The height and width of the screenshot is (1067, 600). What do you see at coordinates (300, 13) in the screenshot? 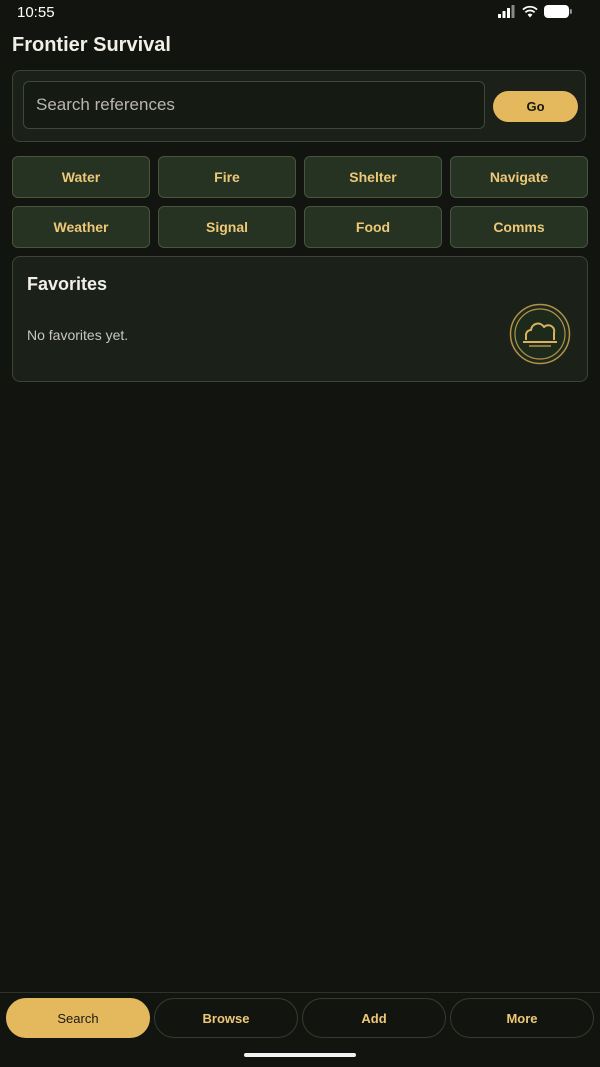
I see `status-bar: 10:55` at bounding box center [300, 13].